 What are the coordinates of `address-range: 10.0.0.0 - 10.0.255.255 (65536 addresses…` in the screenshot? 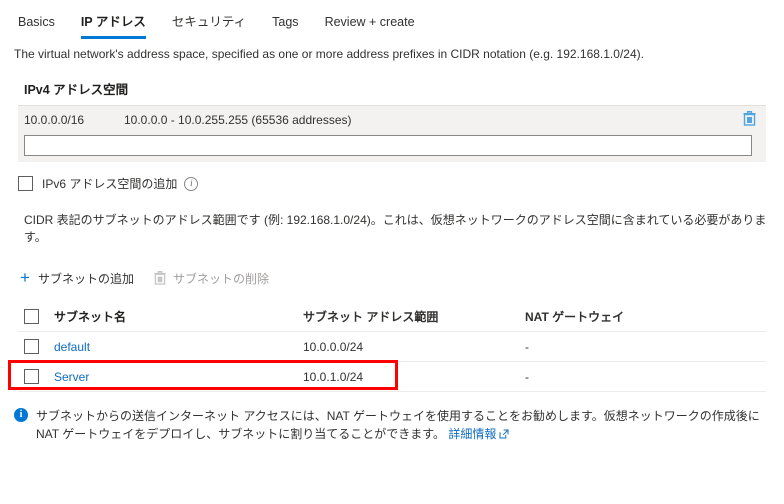 It's located at (238, 119).